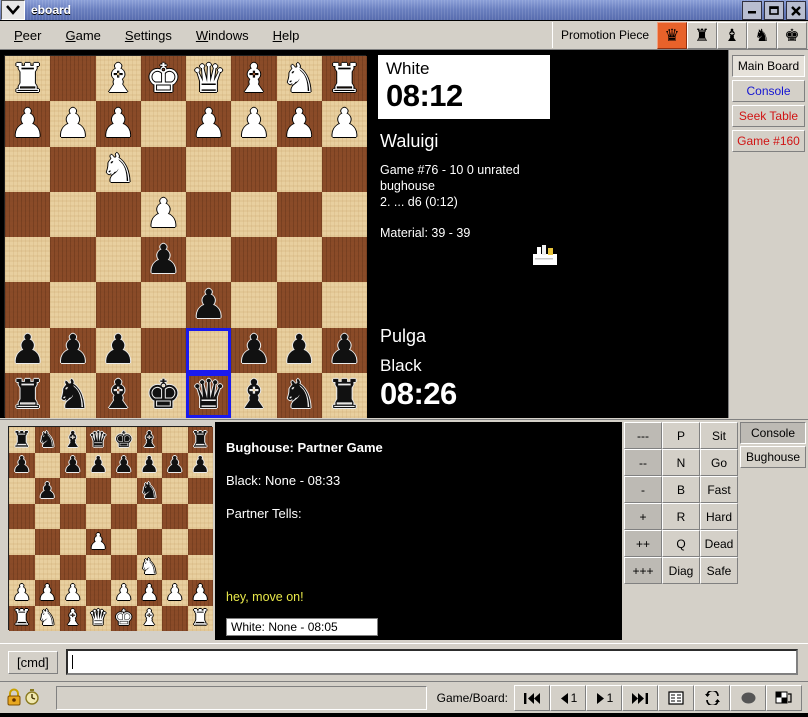 This screenshot has width=808, height=717. What do you see at coordinates (568, 698) in the screenshot?
I see `prev-move-button: 1` at bounding box center [568, 698].